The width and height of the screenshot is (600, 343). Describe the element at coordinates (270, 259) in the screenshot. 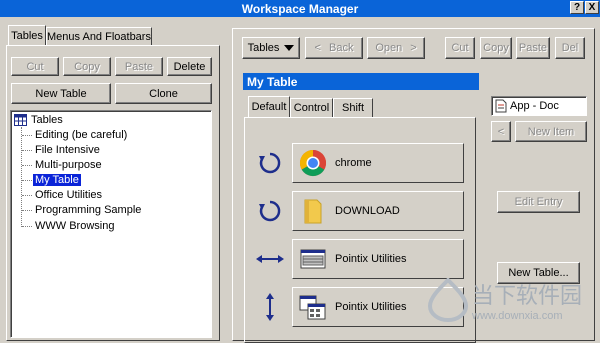

I see `horizontal-arrows-icon` at that location.